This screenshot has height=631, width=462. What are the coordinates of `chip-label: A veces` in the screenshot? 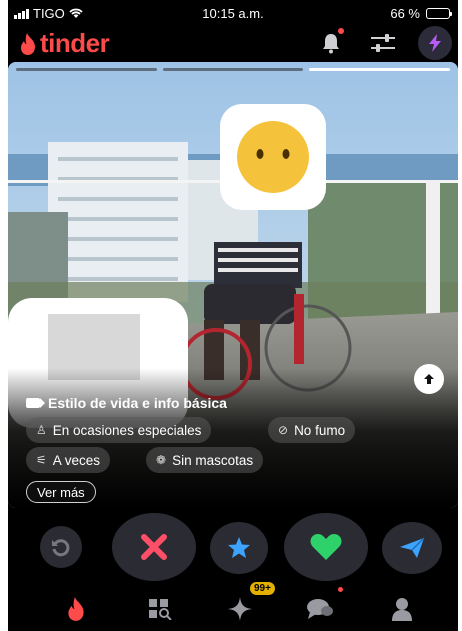 It's located at (76, 460).